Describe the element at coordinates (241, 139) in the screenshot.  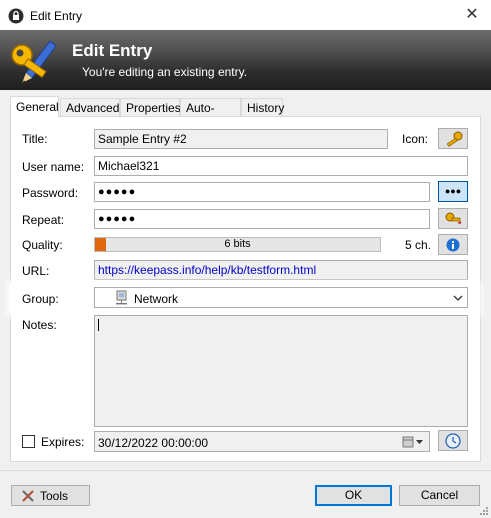
I see `title-field: Sample Entry #2` at that location.